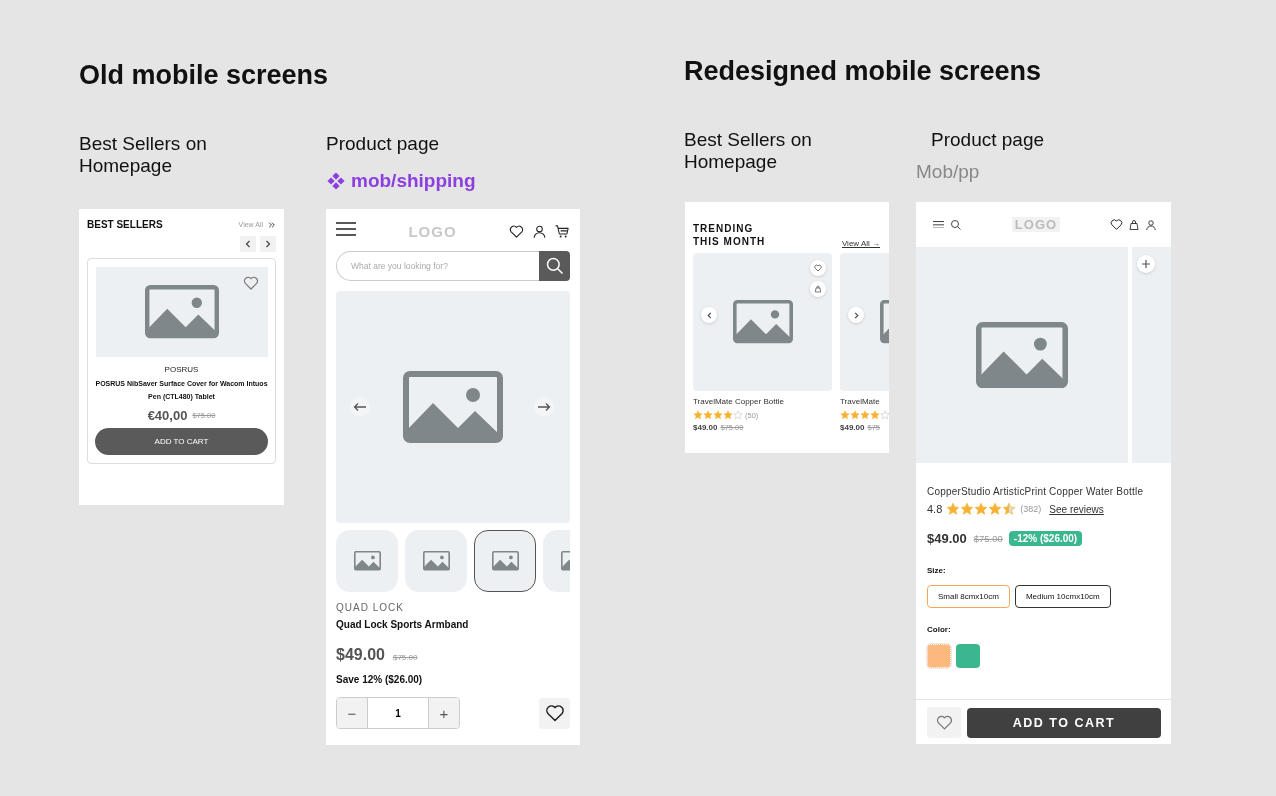 The image size is (1276, 796). I want to click on quantity-stepper: − 1 +, so click(398, 713).